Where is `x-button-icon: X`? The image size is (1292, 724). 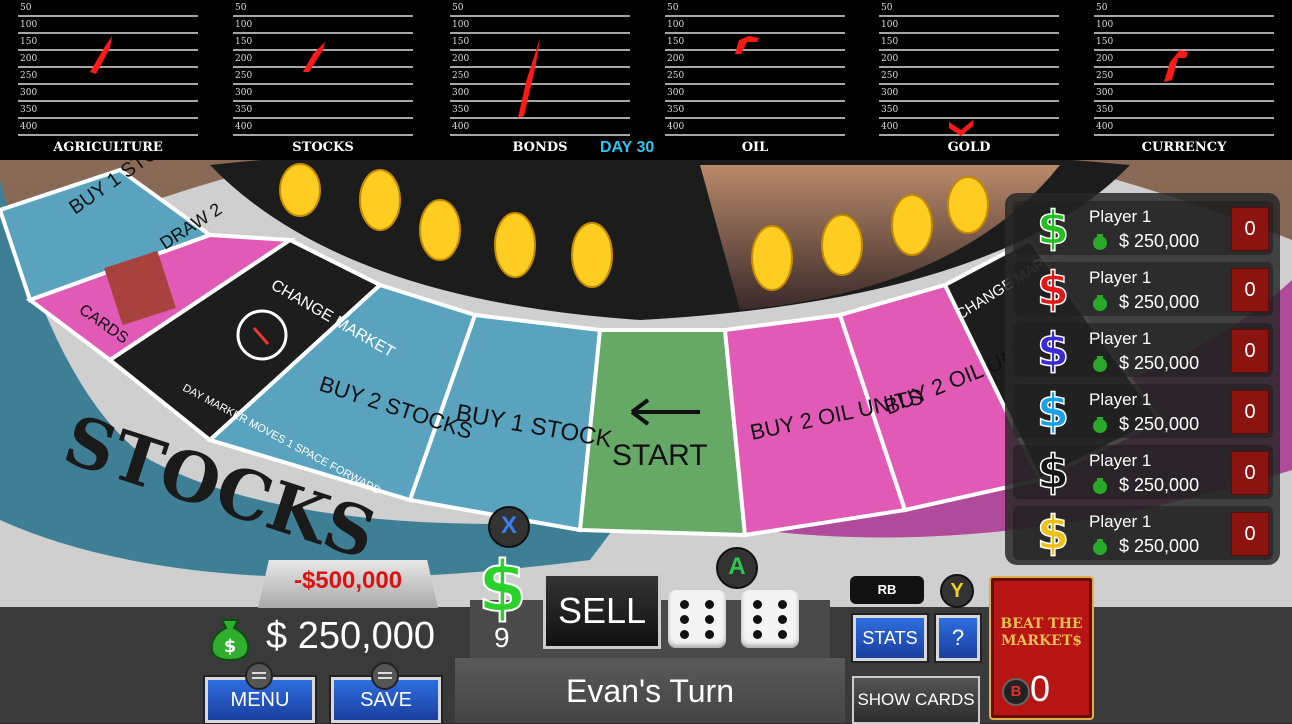 x-button-icon: X is located at coordinates (509, 527).